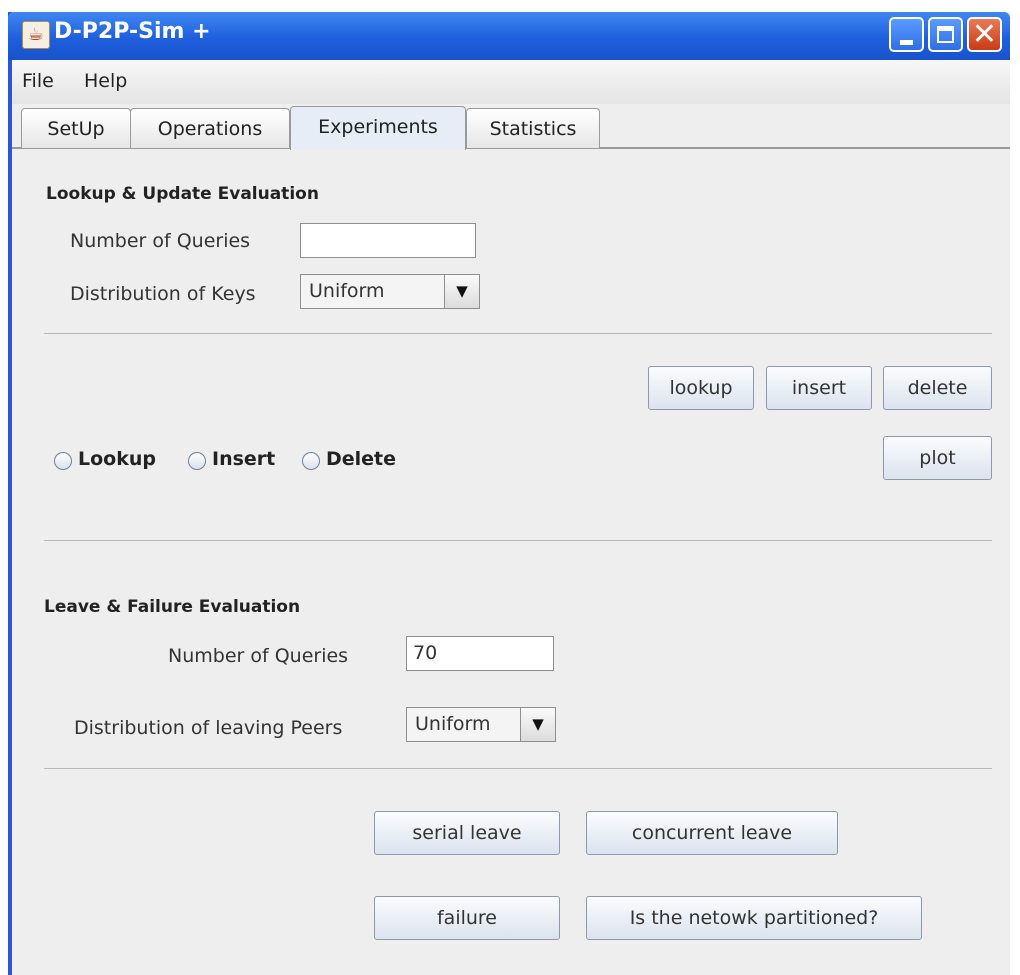 The image size is (1020, 975). What do you see at coordinates (172, 607) in the screenshot?
I see `leave-section-header: Leave & Failure Evaluation` at bounding box center [172, 607].